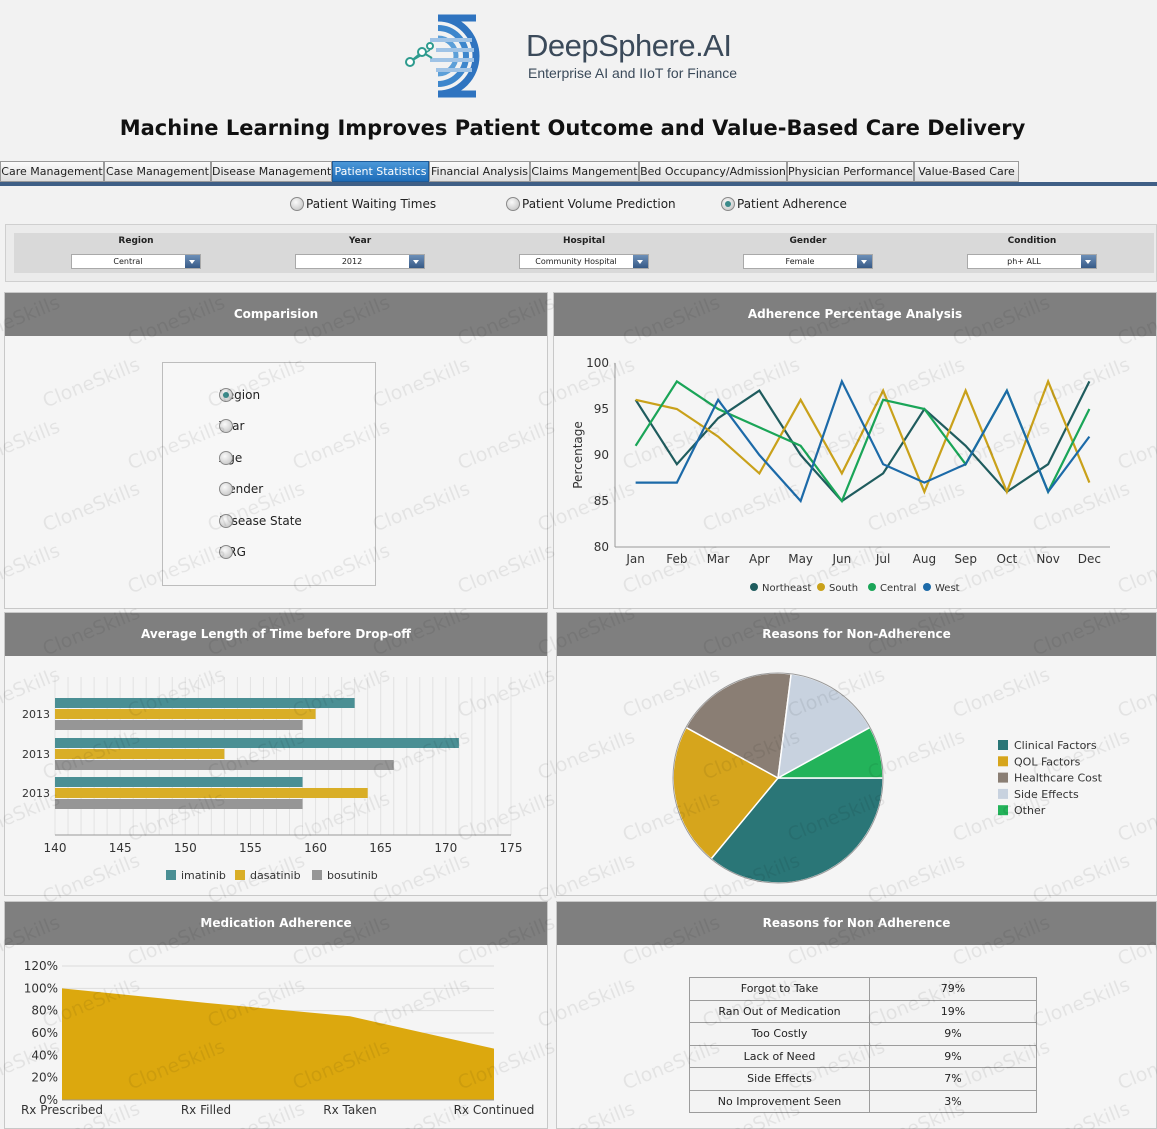 This screenshot has height=1129, width=1157. Describe the element at coordinates (578, 455) in the screenshot. I see `y-axis-label: Percentage` at that location.